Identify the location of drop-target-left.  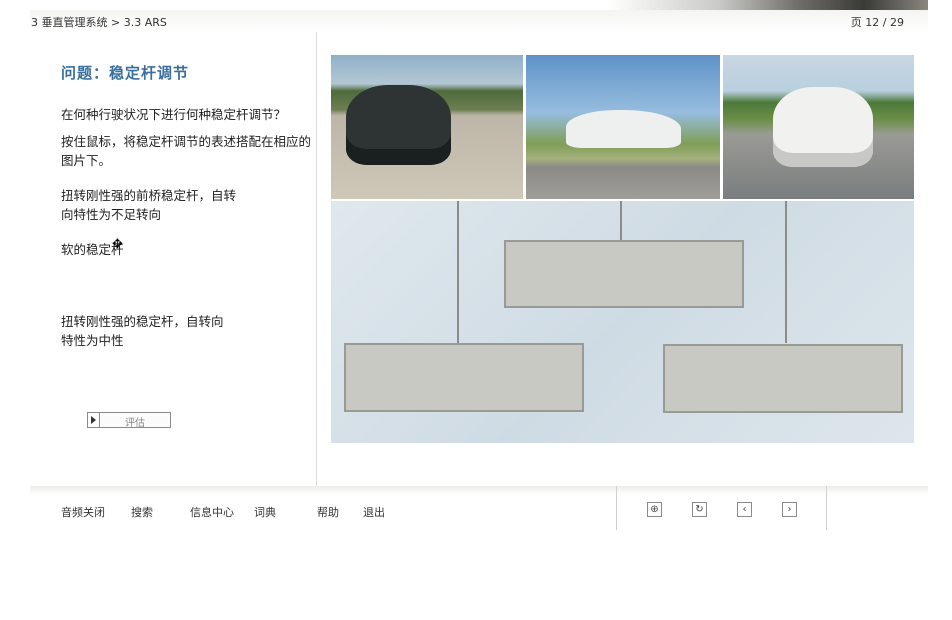
(464, 377).